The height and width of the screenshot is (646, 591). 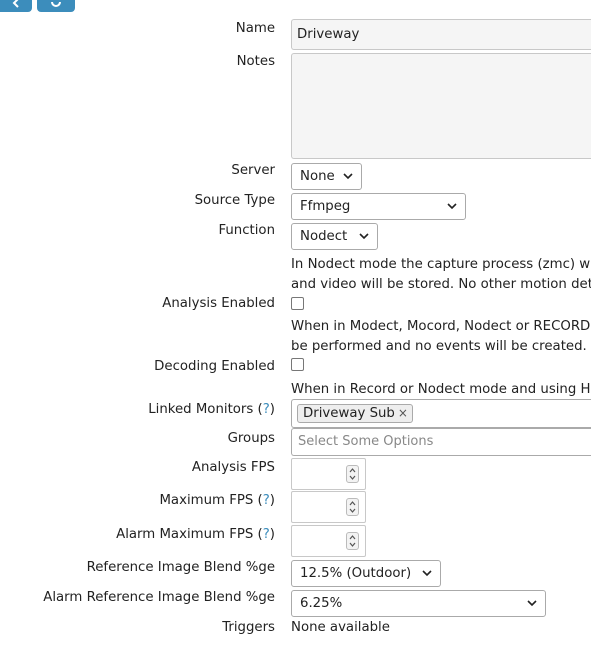 What do you see at coordinates (266, 534) in the screenshot?
I see `alarm-maximum-fps-help-link: ?` at bounding box center [266, 534].